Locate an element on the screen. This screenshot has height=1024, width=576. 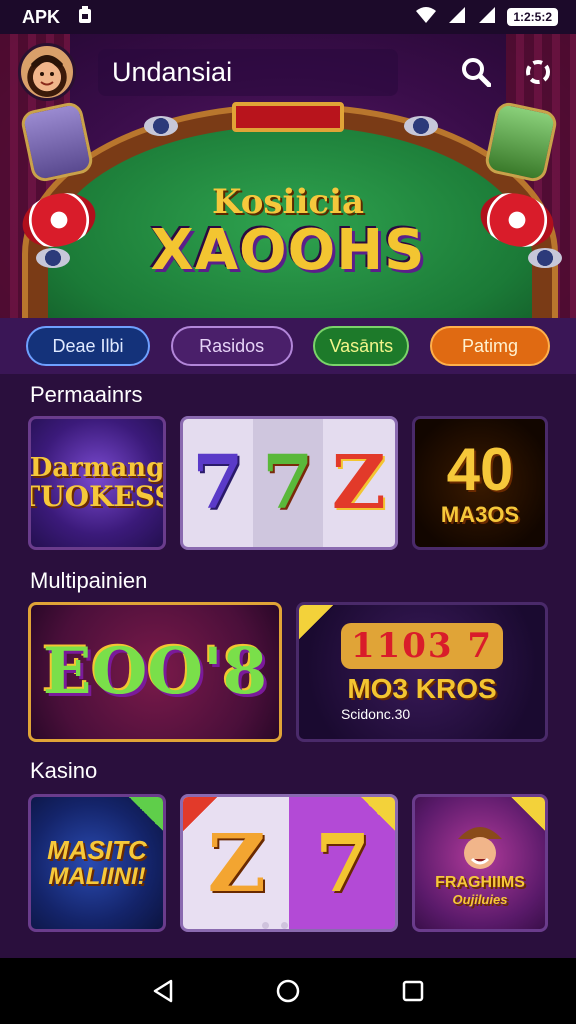
game-tile: Z 7 is located at coordinates (289, 863).